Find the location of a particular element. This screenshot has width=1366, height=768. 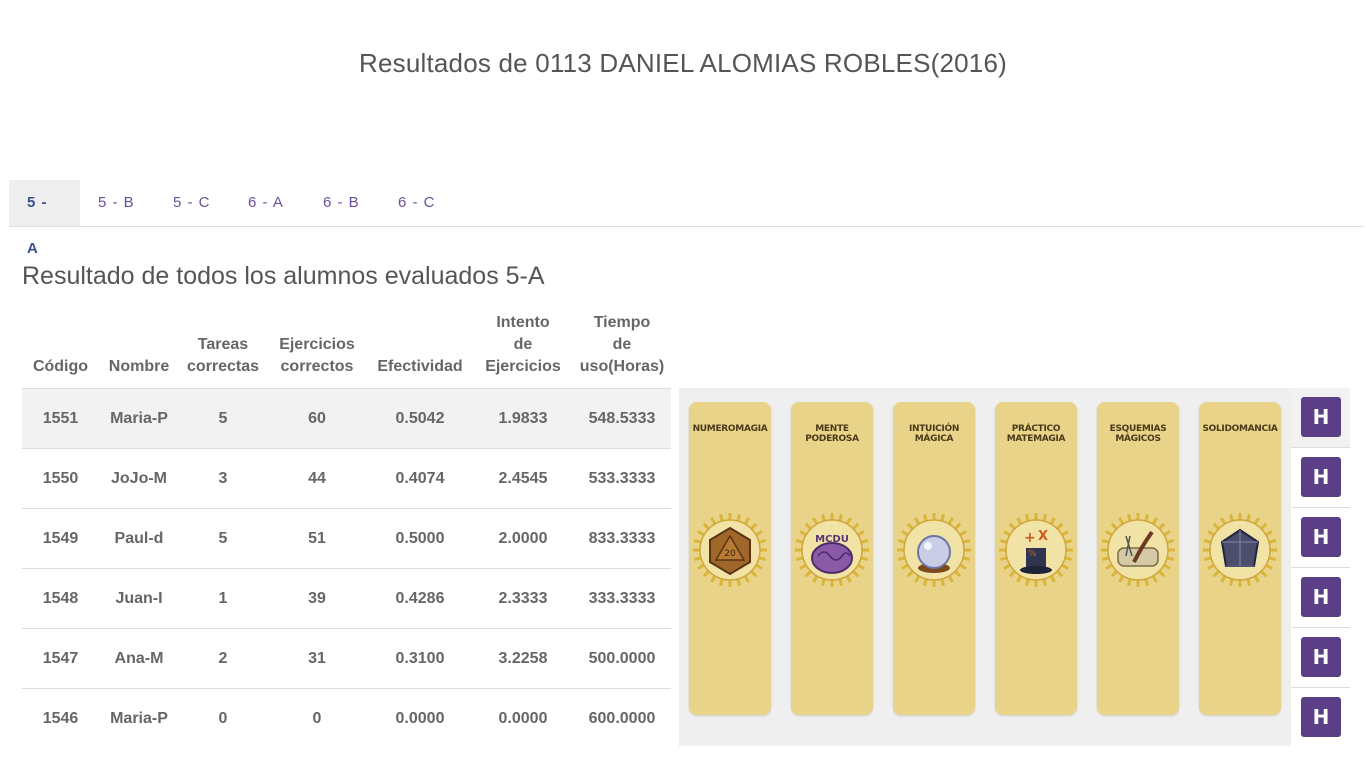

cell-ejercicios: 39 is located at coordinates (317, 598).